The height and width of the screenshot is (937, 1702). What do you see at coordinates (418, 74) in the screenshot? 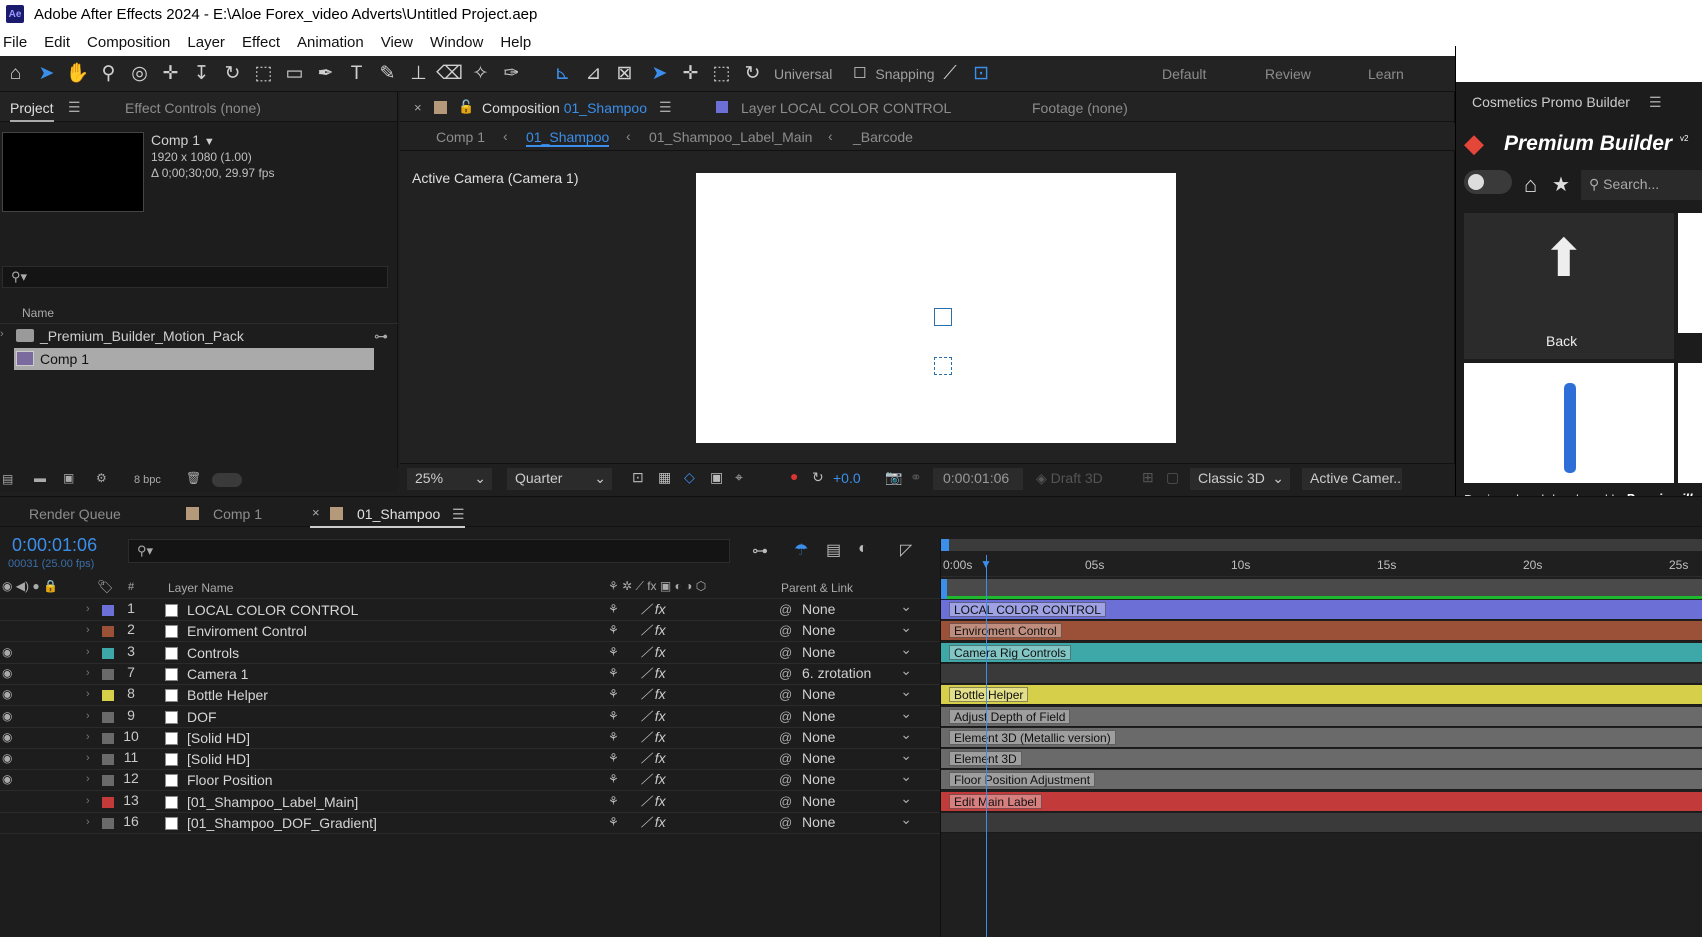
I see `clone-stamp-icon: ⊥` at bounding box center [418, 74].